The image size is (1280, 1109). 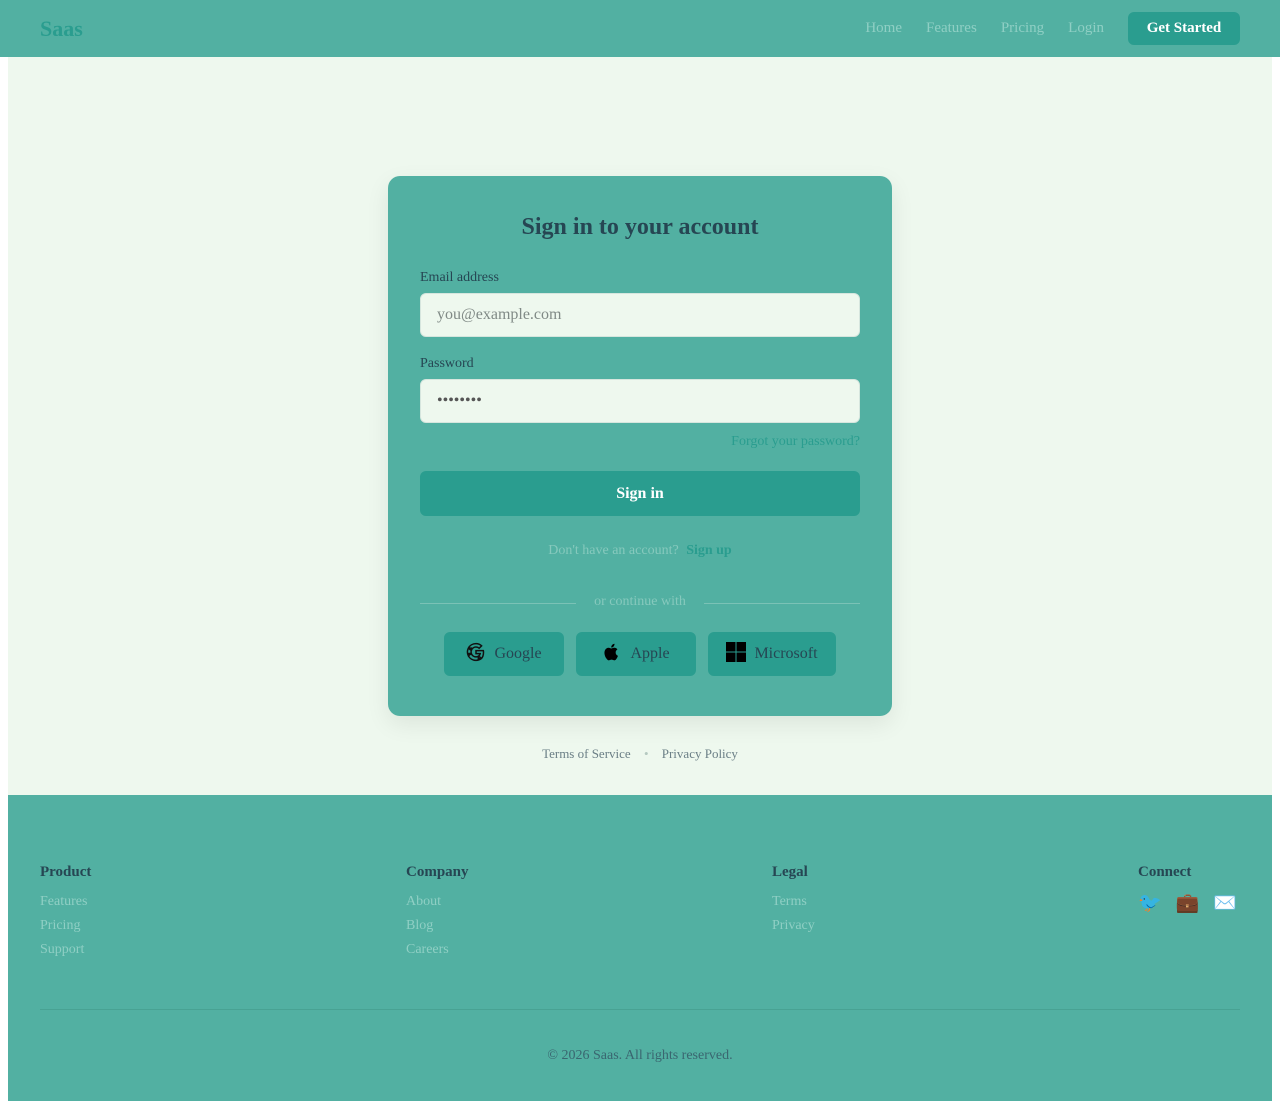 What do you see at coordinates (66, 872) in the screenshot?
I see `footer-heading-product: Product` at bounding box center [66, 872].